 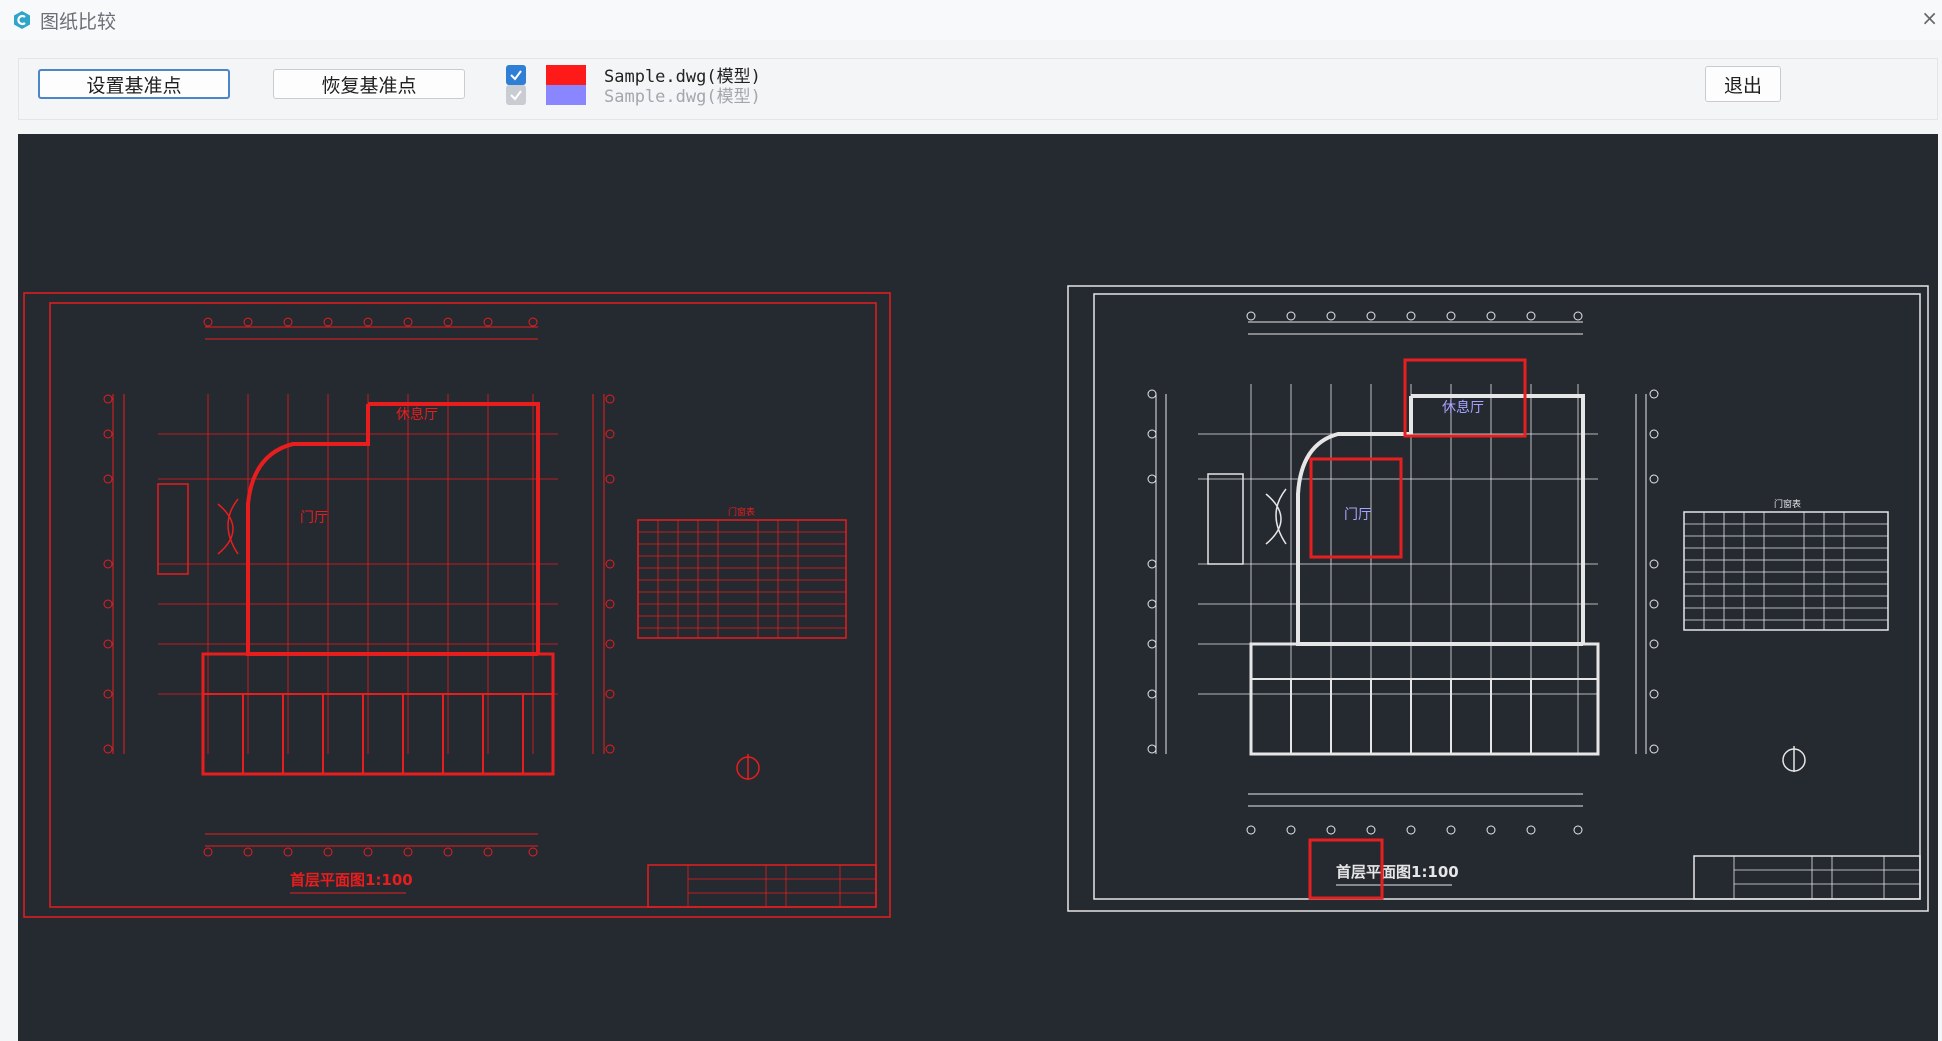 I want to click on right-door-table-title: 门窗表, so click(x=1787, y=504).